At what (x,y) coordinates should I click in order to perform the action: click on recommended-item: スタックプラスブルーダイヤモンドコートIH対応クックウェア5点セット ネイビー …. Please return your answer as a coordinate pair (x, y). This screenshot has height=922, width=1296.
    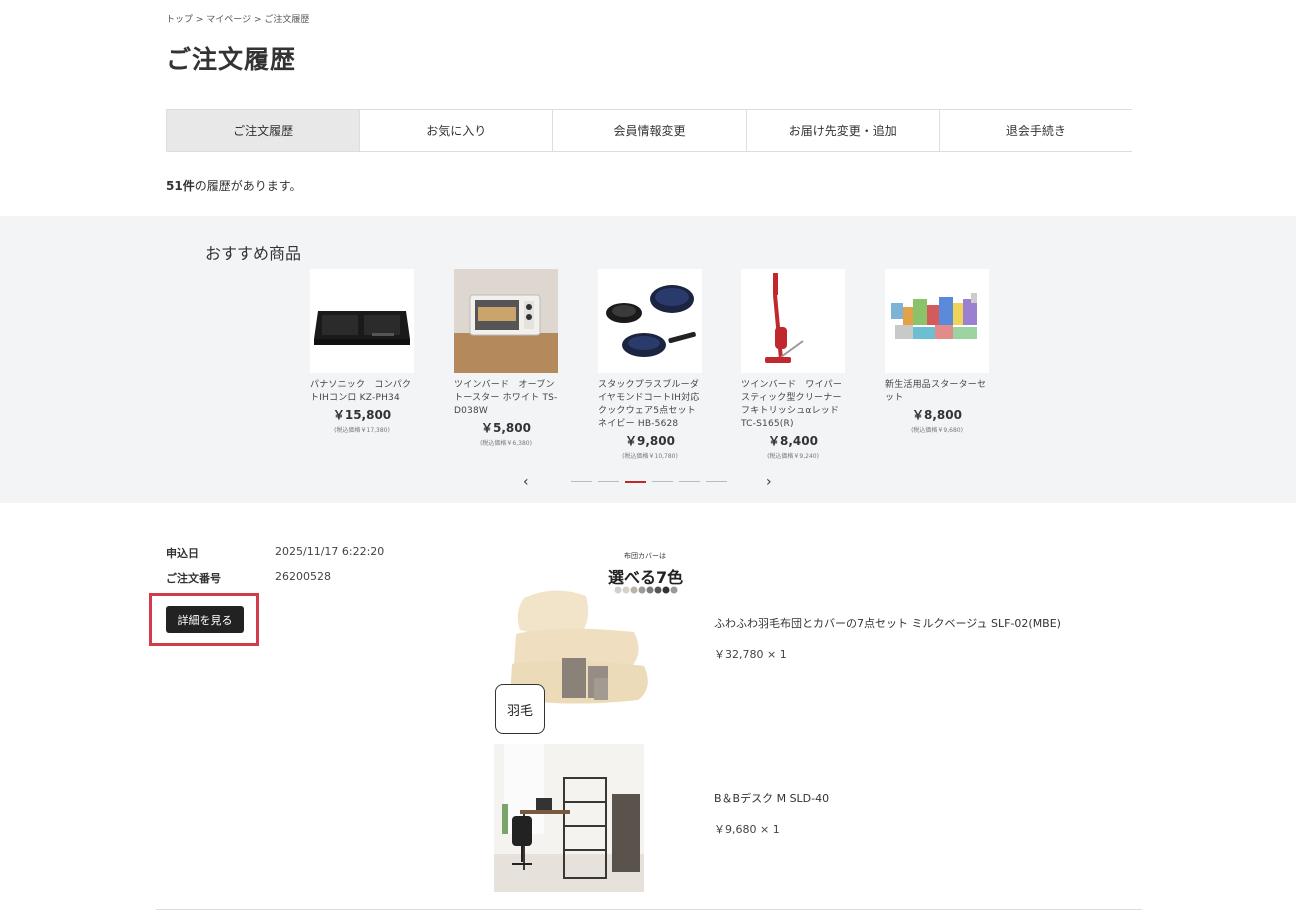
    Looking at the image, I should click on (650, 364).